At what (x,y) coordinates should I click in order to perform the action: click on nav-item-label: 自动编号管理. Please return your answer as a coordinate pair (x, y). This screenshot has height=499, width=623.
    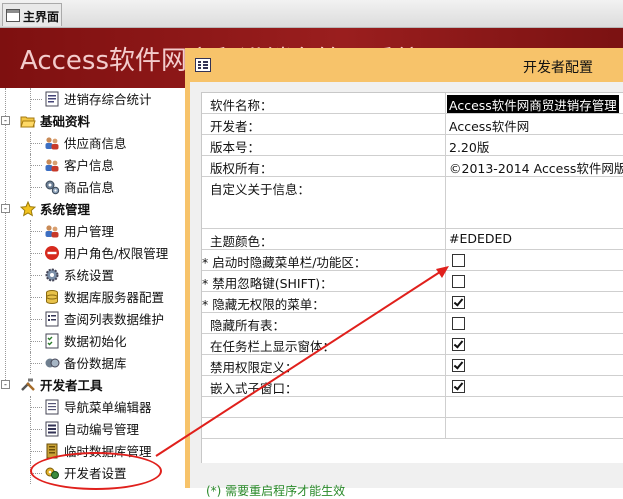
    Looking at the image, I should click on (102, 429).